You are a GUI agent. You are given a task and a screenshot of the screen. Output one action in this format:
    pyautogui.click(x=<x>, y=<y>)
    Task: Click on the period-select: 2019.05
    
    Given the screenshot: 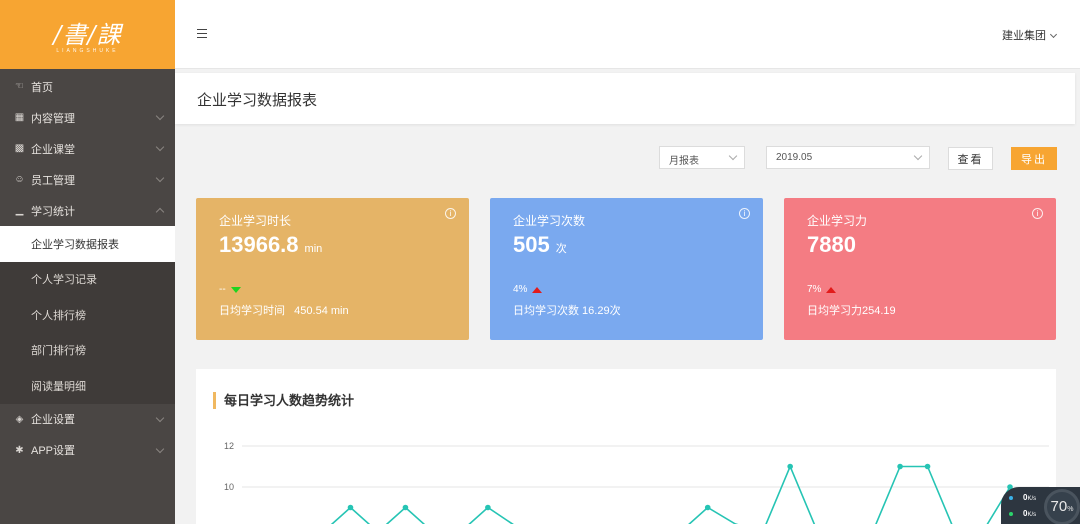 What is the action you would take?
    pyautogui.click(x=848, y=157)
    